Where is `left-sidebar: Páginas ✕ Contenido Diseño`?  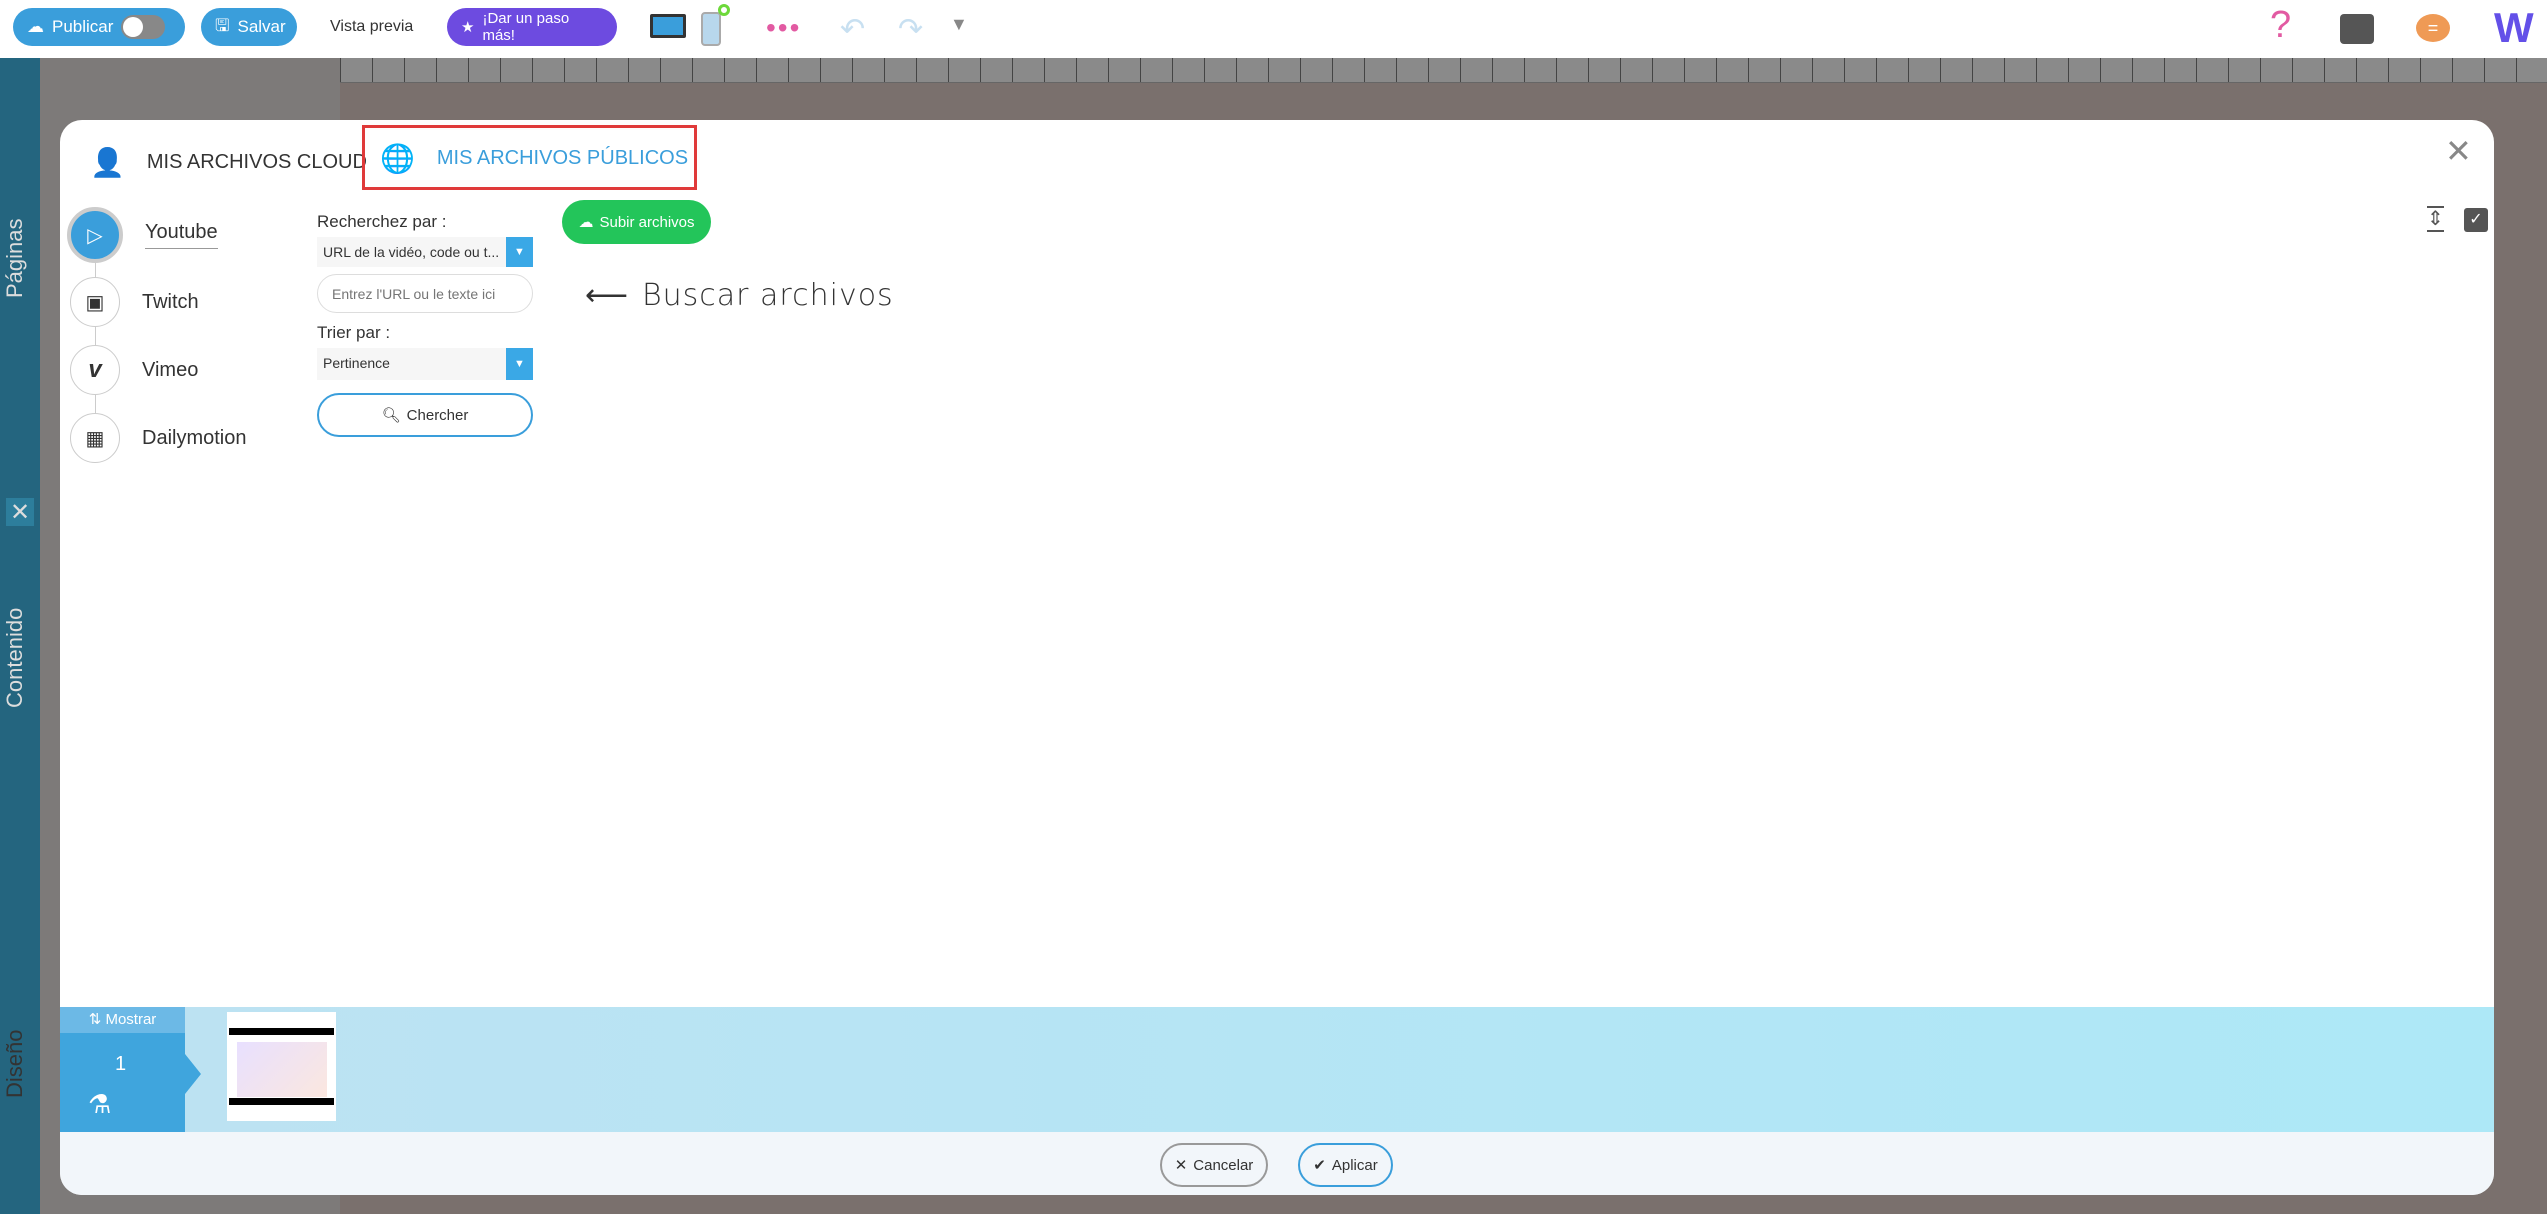 left-sidebar: Páginas ✕ Contenido Diseño is located at coordinates (20, 636).